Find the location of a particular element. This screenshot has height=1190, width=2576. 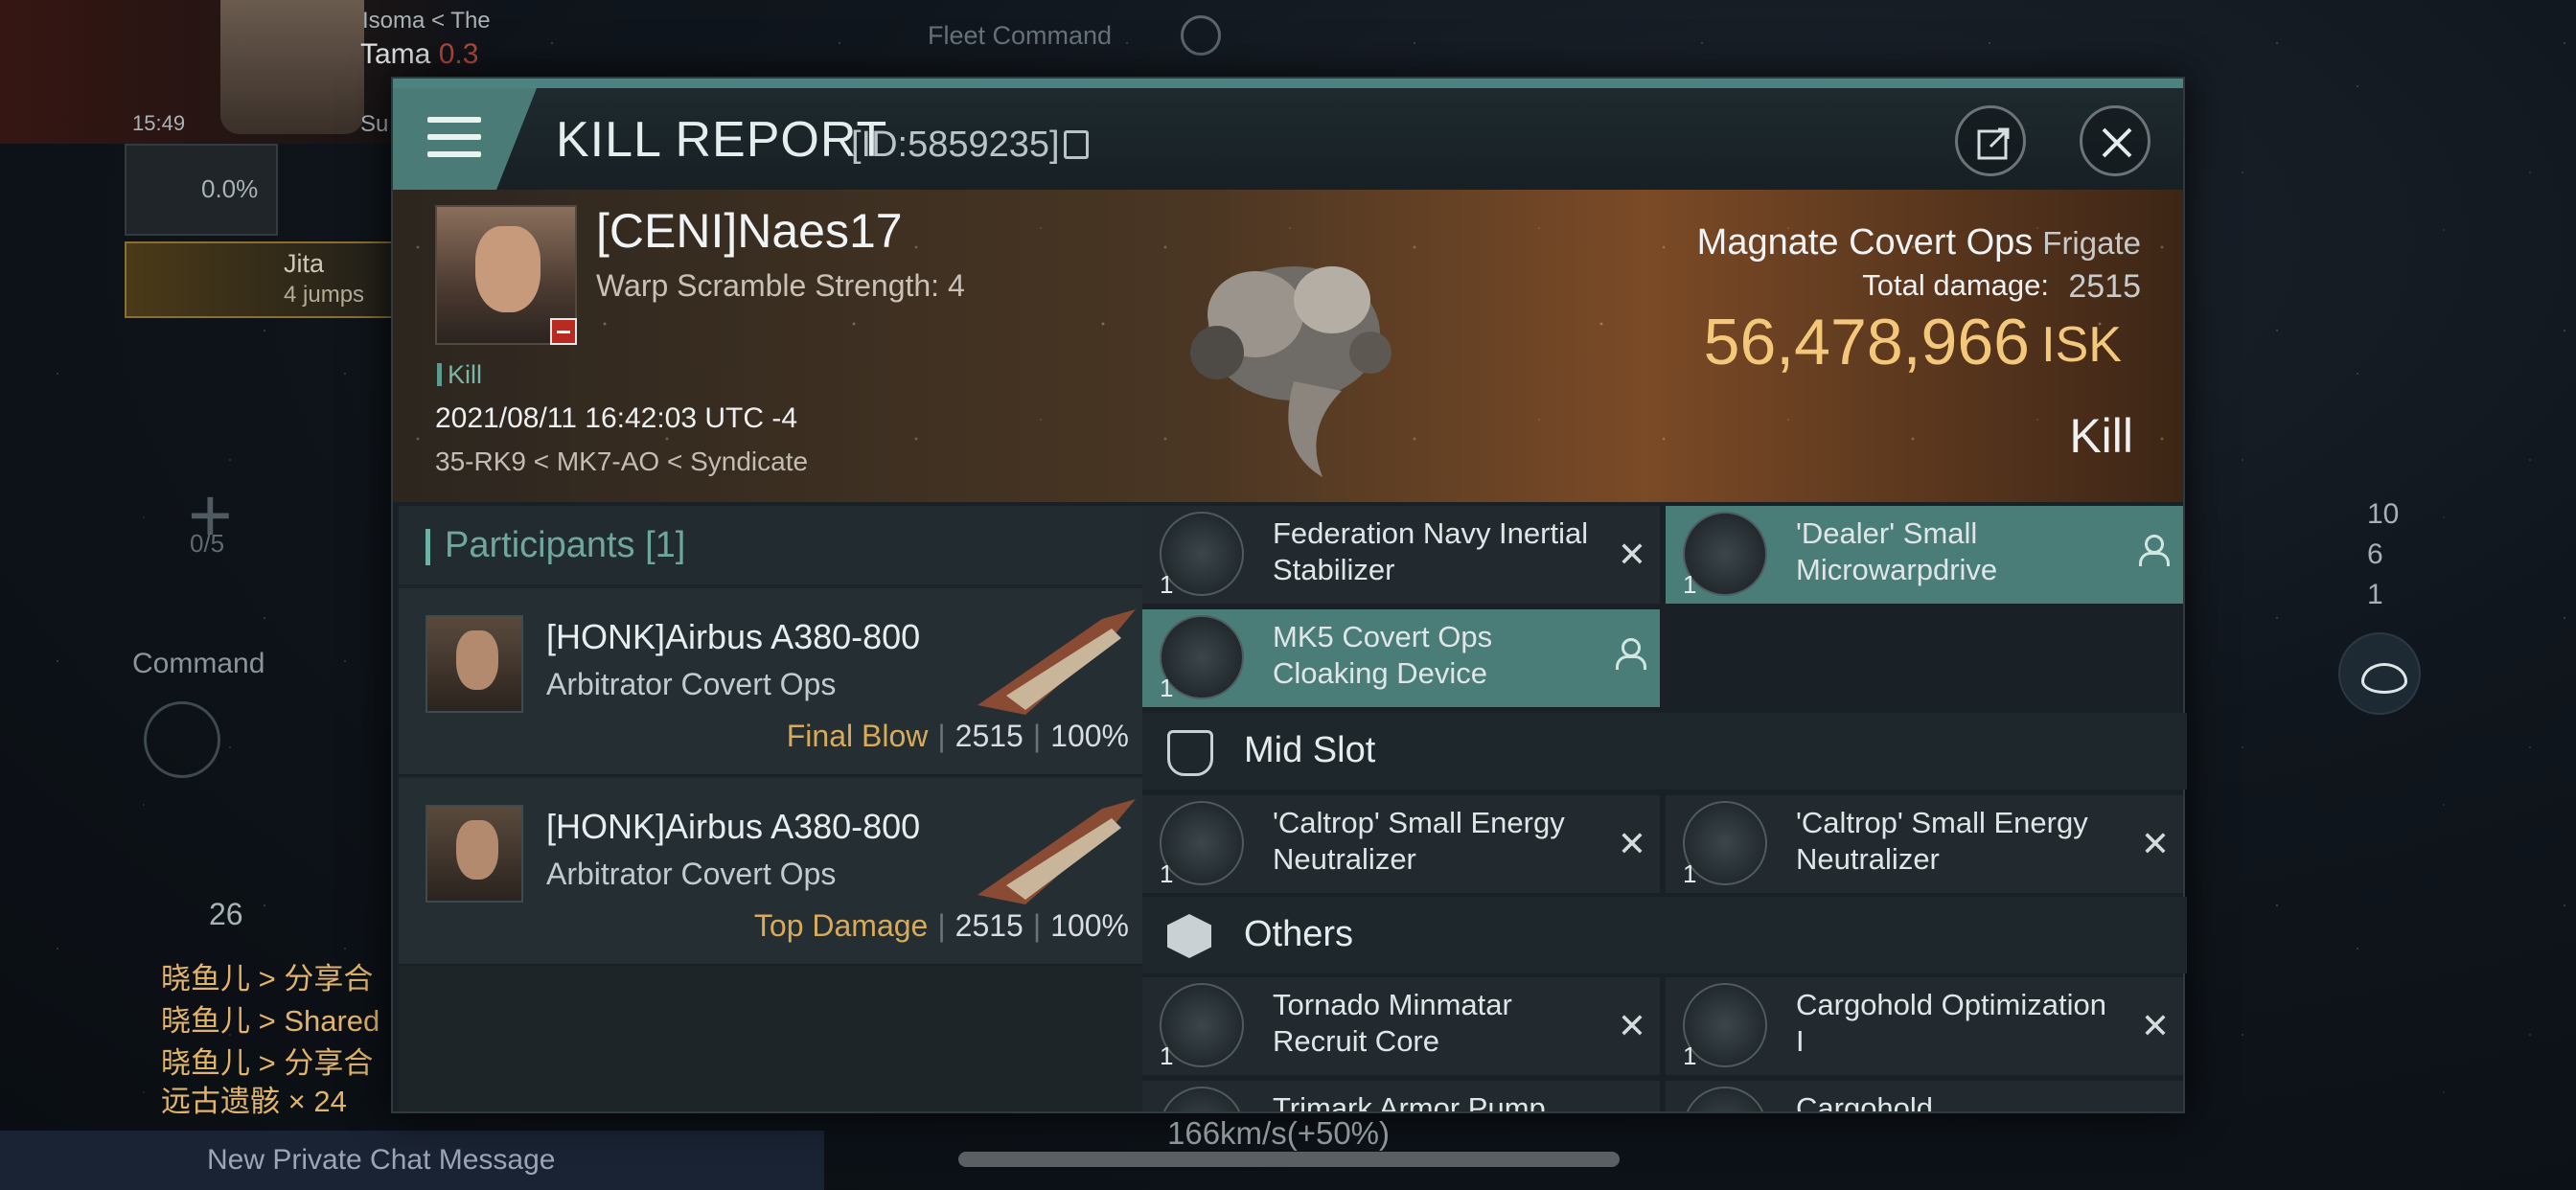

module-name: 'Dealer' Small Microwarpdrive is located at coordinates (1897, 551).